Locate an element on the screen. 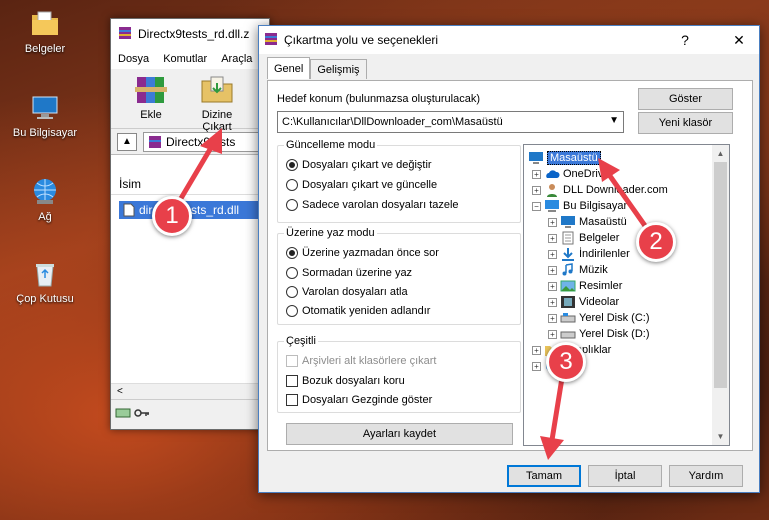  music-icon is located at coordinates (567, 269).